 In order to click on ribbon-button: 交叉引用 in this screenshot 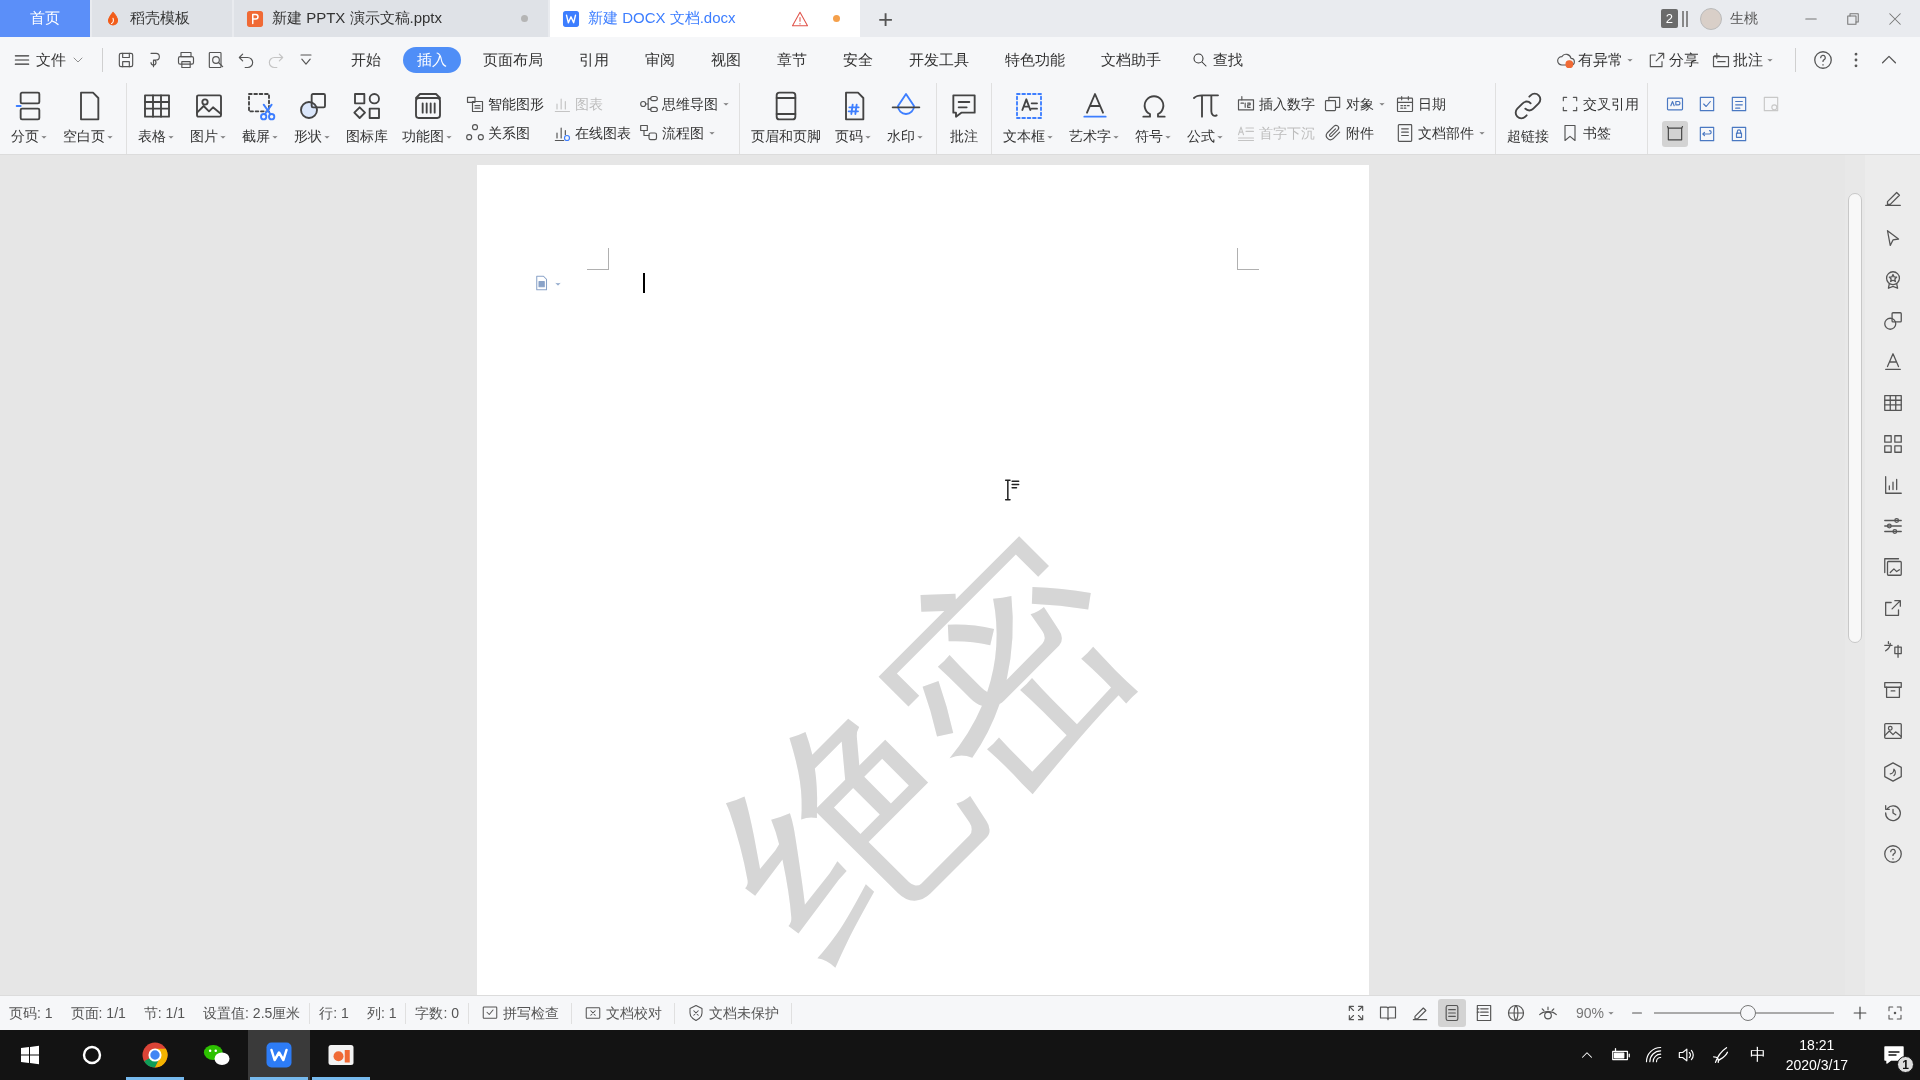, I will do `click(1599, 104)`.